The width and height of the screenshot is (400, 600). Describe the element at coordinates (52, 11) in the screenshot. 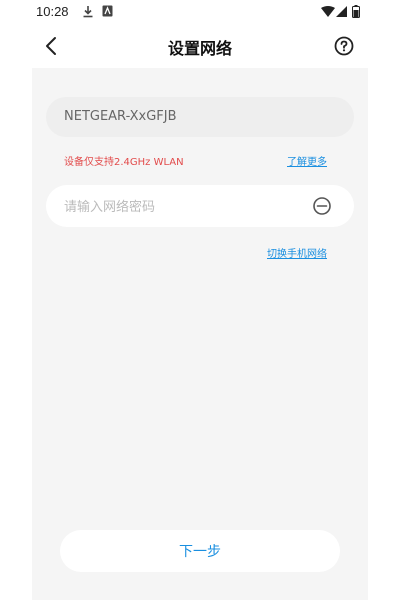

I see `status-time: 10:28` at that location.